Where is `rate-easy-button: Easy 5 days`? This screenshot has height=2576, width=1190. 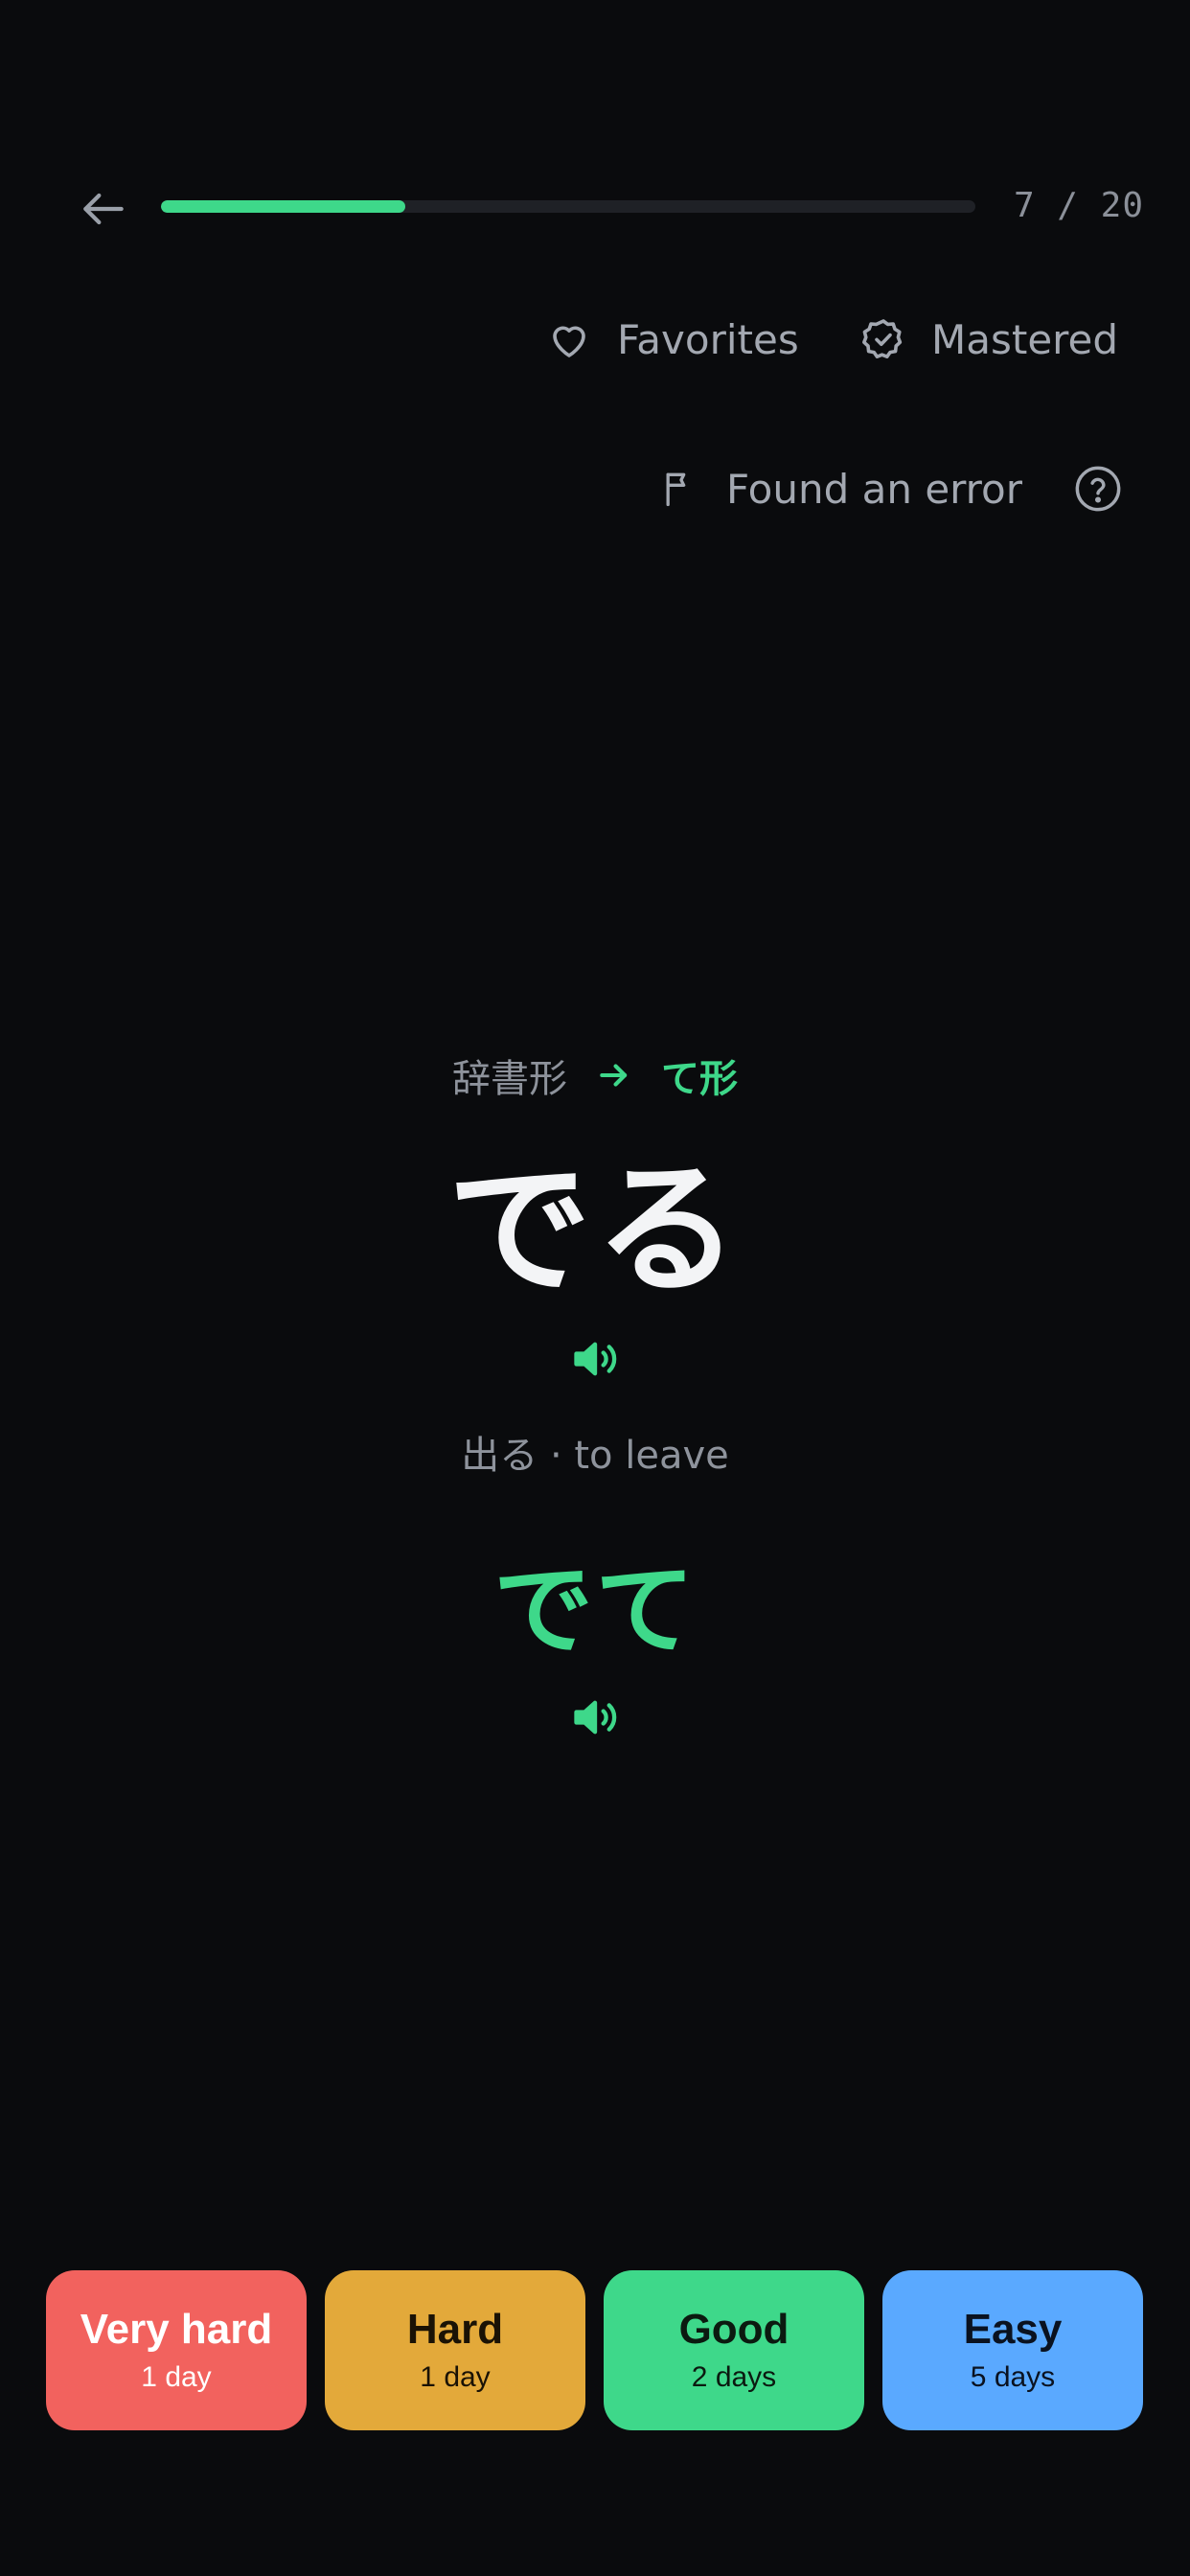 rate-easy-button: Easy 5 days is located at coordinates (1013, 2350).